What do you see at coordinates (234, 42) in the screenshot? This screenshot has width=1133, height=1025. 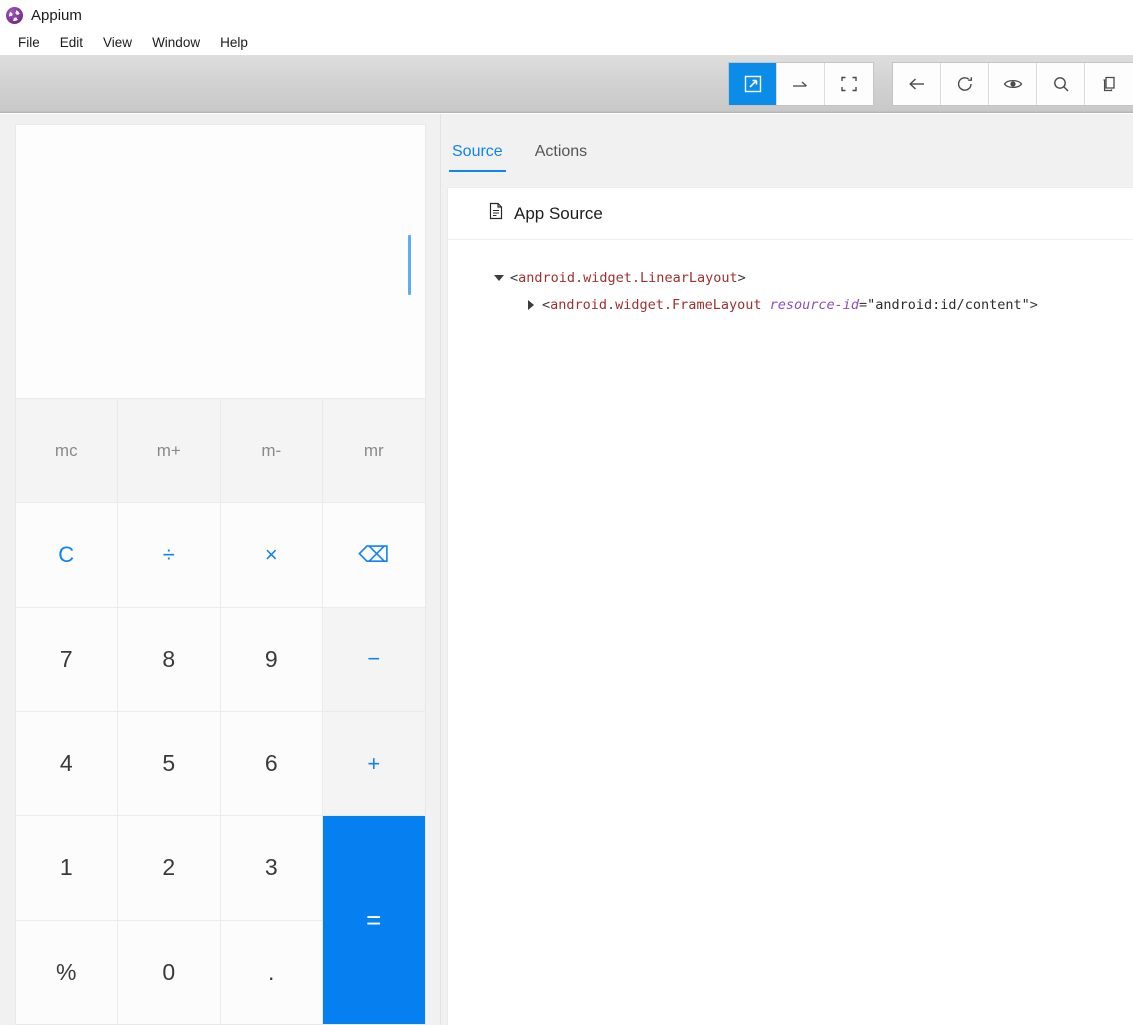 I see `menu-item-help: Help` at bounding box center [234, 42].